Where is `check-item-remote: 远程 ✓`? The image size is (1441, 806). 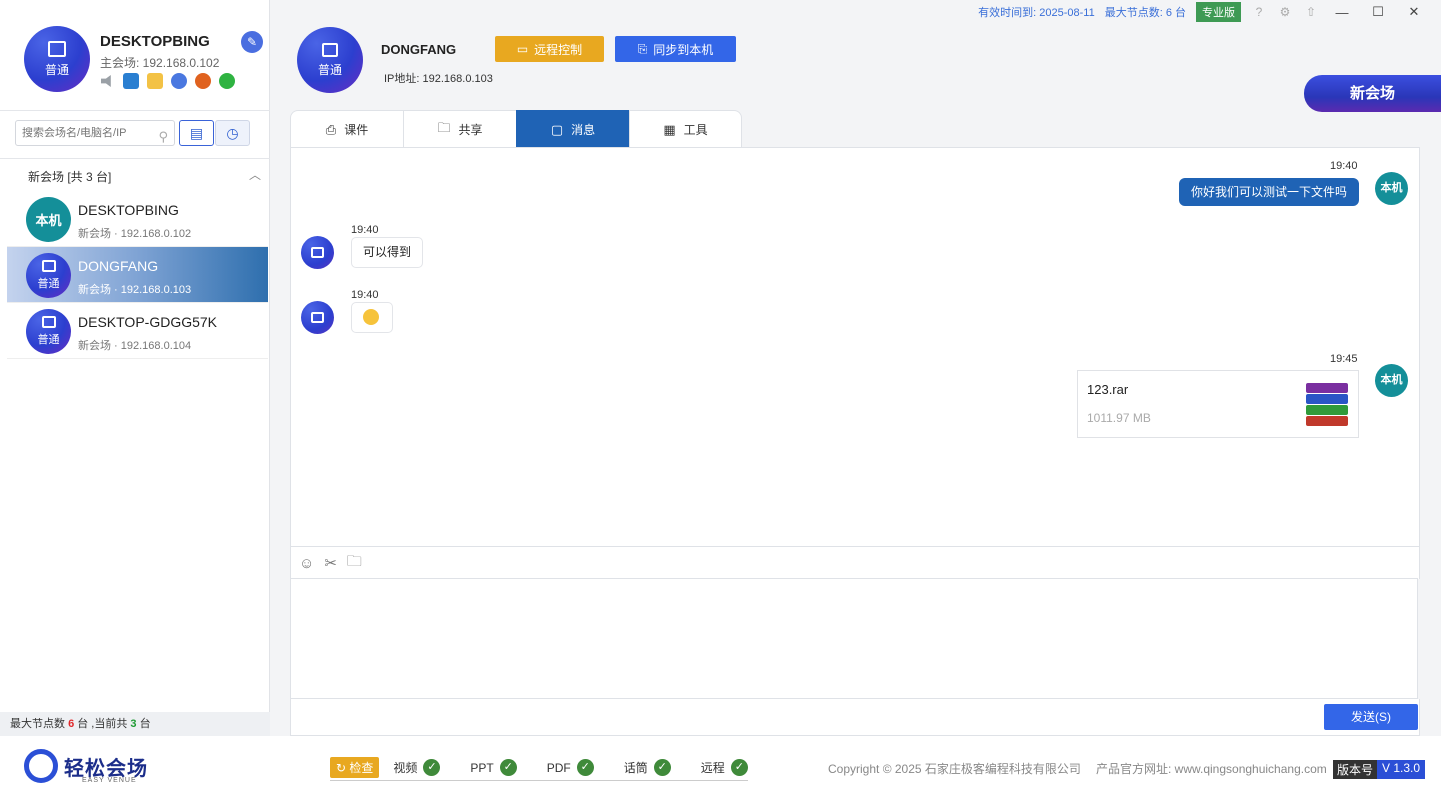
check-item-remote: 远程 ✓ is located at coordinates (724, 767).